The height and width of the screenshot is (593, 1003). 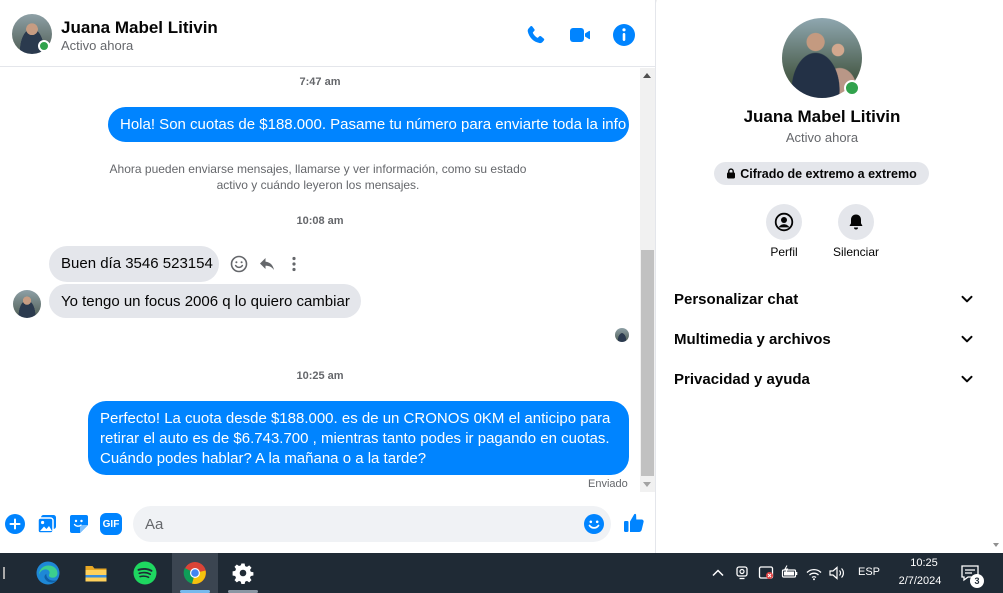 What do you see at coordinates (15, 524) in the screenshot?
I see `add-plus-icon` at bounding box center [15, 524].